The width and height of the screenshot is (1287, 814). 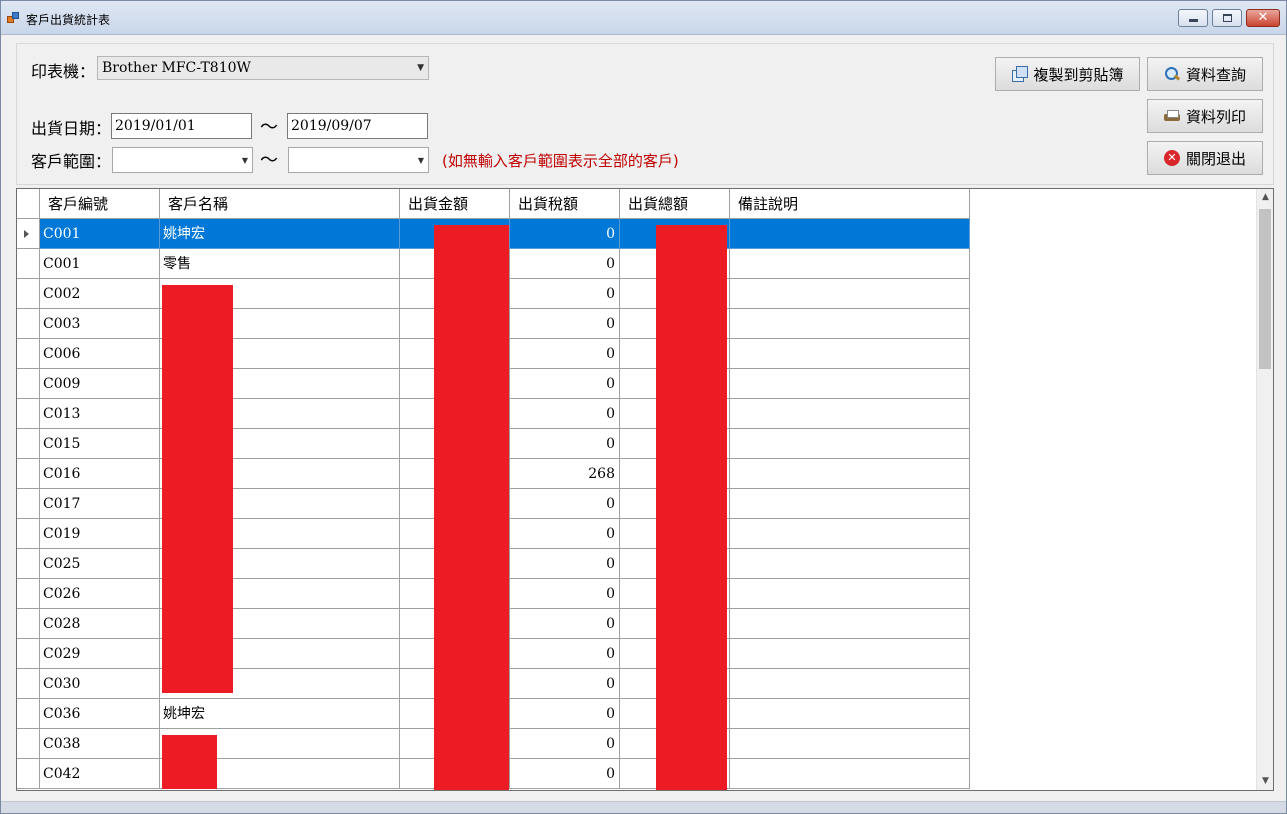 I want to click on column-header: 客戶編號, so click(x=100, y=204).